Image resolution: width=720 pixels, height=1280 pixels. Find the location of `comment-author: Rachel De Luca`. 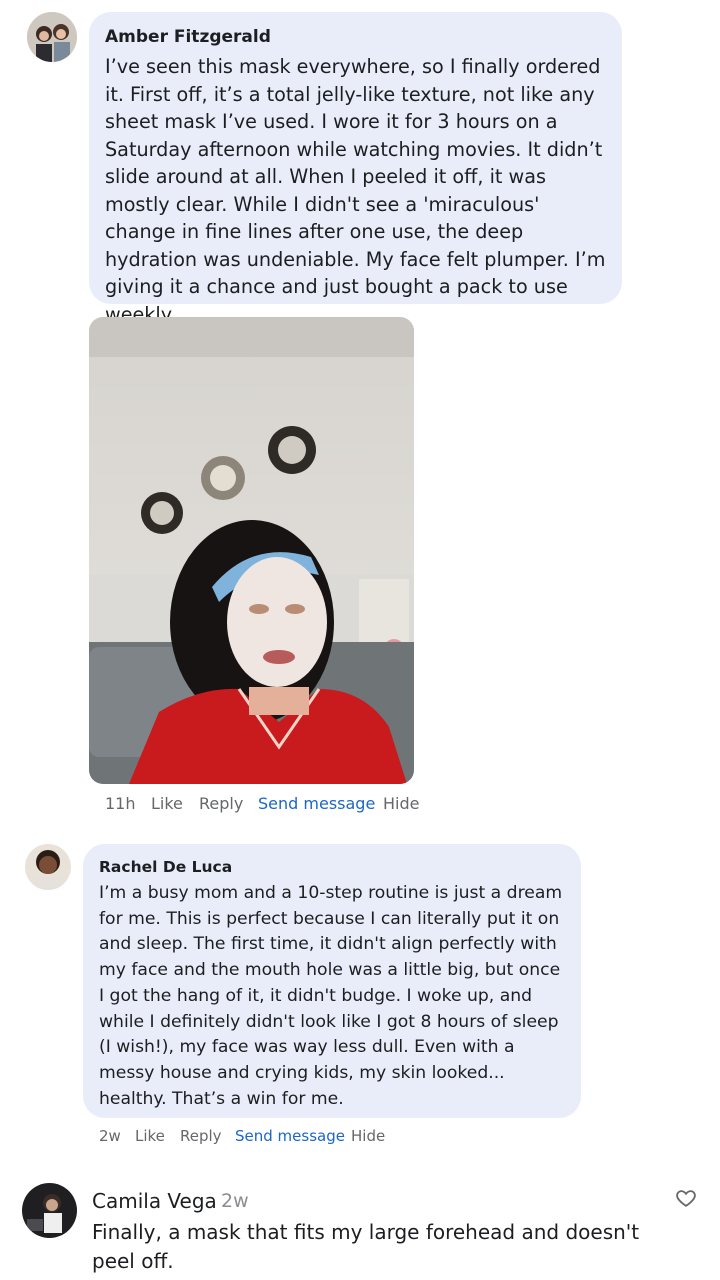

comment-author: Rachel De Luca is located at coordinates (165, 867).